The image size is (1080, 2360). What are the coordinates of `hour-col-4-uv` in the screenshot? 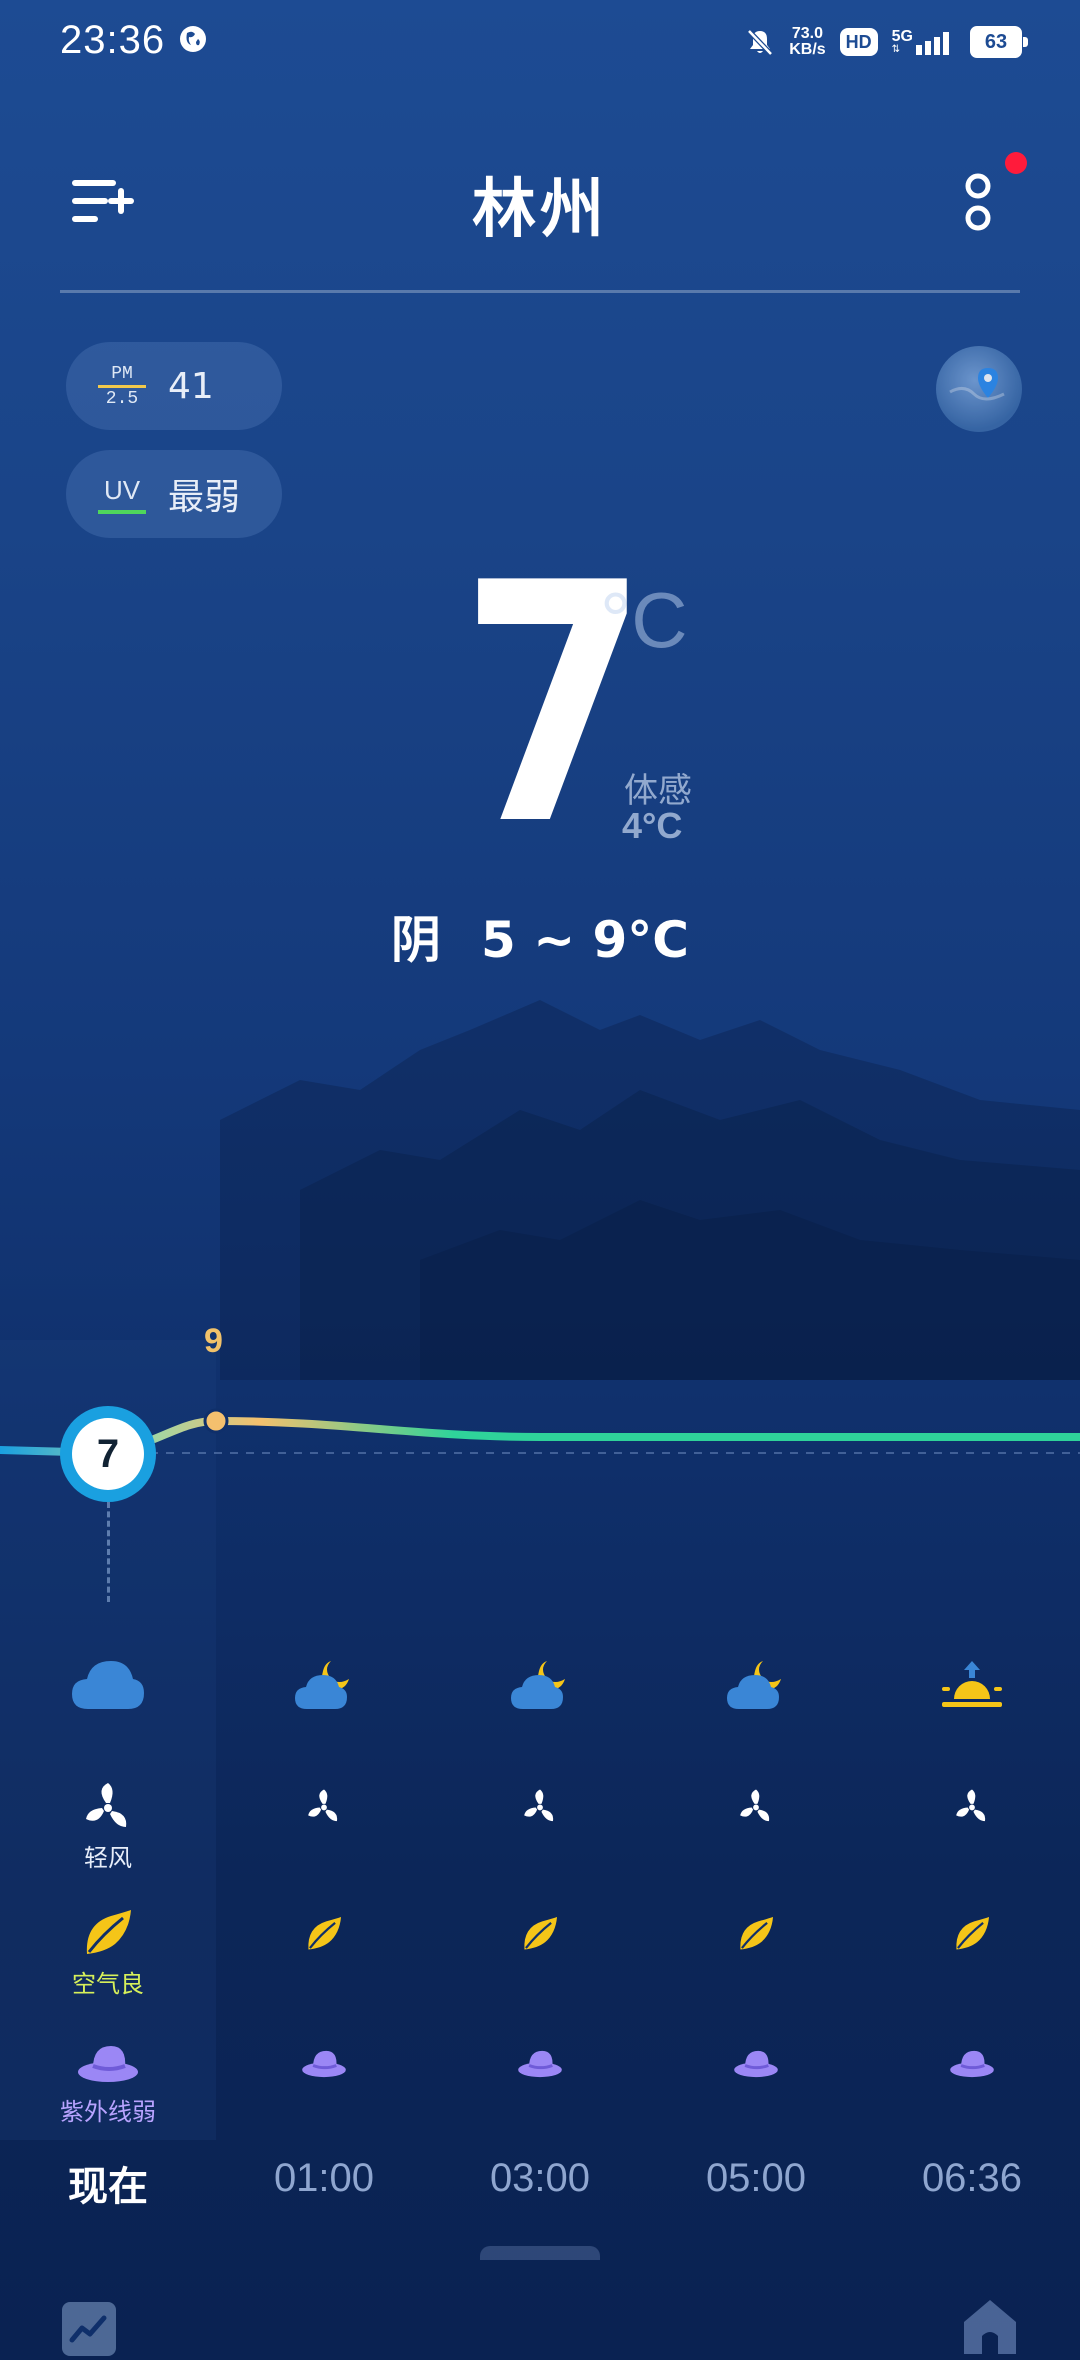 It's located at (972, 2064).